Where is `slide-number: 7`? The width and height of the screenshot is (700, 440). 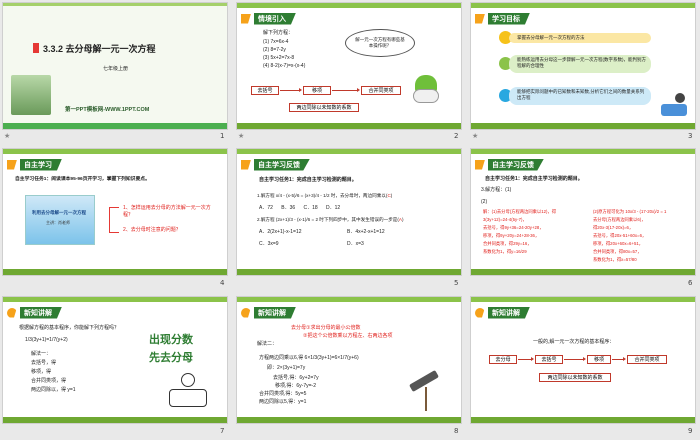
slide-number: 7 is located at coordinates (222, 431).